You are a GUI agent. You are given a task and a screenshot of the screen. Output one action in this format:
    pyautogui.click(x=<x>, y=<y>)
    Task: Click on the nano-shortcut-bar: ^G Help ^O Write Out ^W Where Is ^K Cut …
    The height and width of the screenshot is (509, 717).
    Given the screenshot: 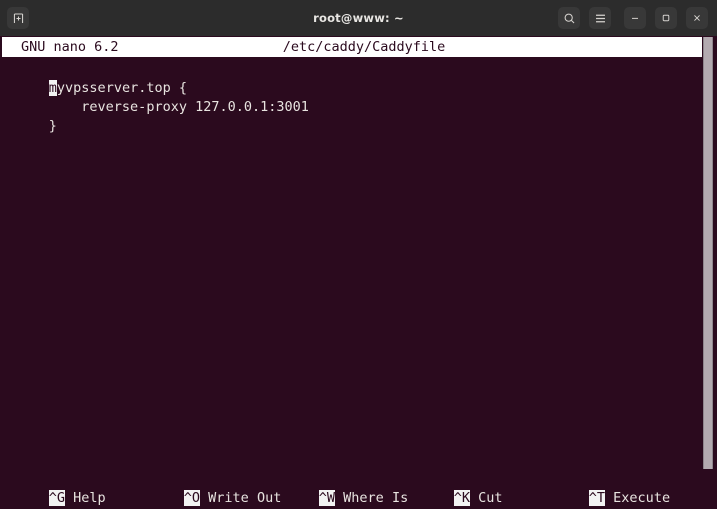 What is the action you would take?
    pyautogui.click(x=358, y=489)
    